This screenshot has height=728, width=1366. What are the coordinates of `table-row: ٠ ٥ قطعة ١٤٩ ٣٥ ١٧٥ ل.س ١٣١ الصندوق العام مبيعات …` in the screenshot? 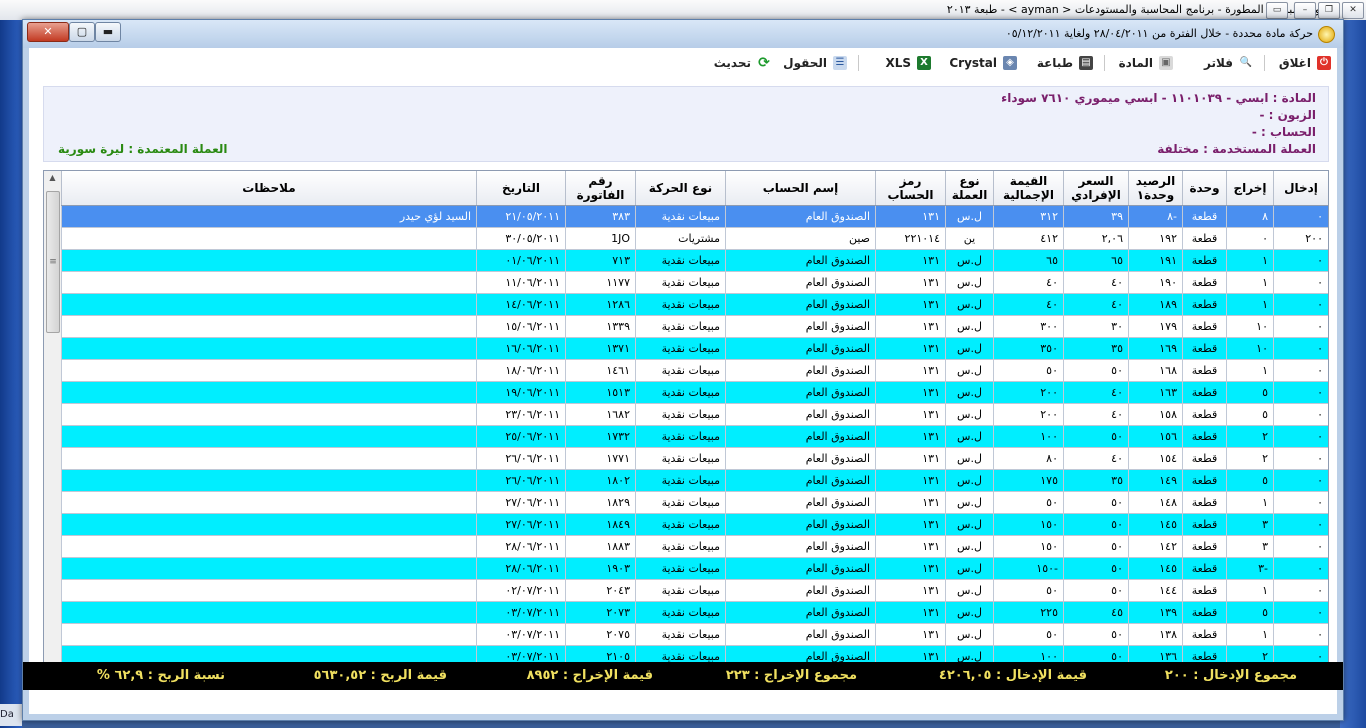 It's located at (694, 480).